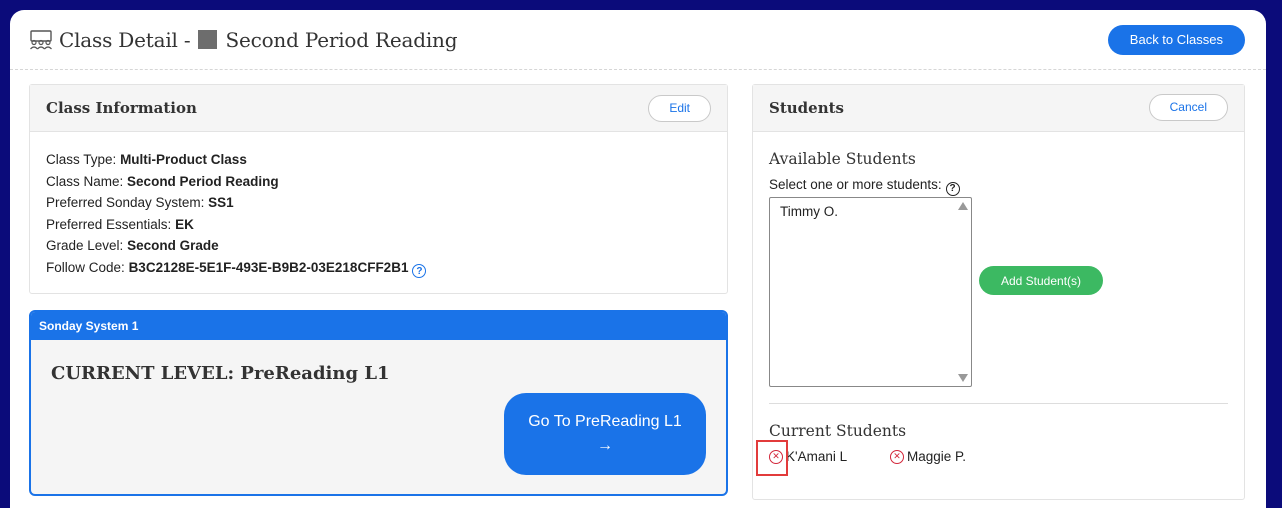  What do you see at coordinates (1041, 280) in the screenshot?
I see `add-students-button: Add Student(s)` at bounding box center [1041, 280].